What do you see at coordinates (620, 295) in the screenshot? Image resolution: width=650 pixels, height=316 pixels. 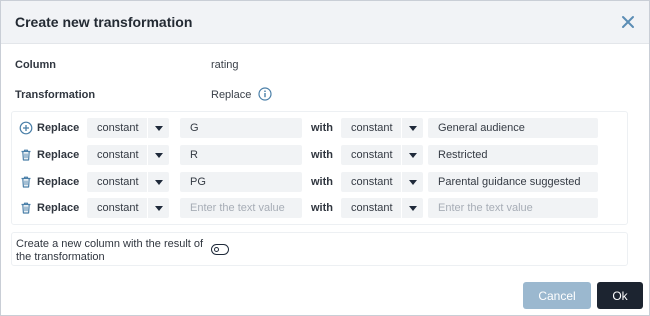 I see `ok-button: Ok` at bounding box center [620, 295].